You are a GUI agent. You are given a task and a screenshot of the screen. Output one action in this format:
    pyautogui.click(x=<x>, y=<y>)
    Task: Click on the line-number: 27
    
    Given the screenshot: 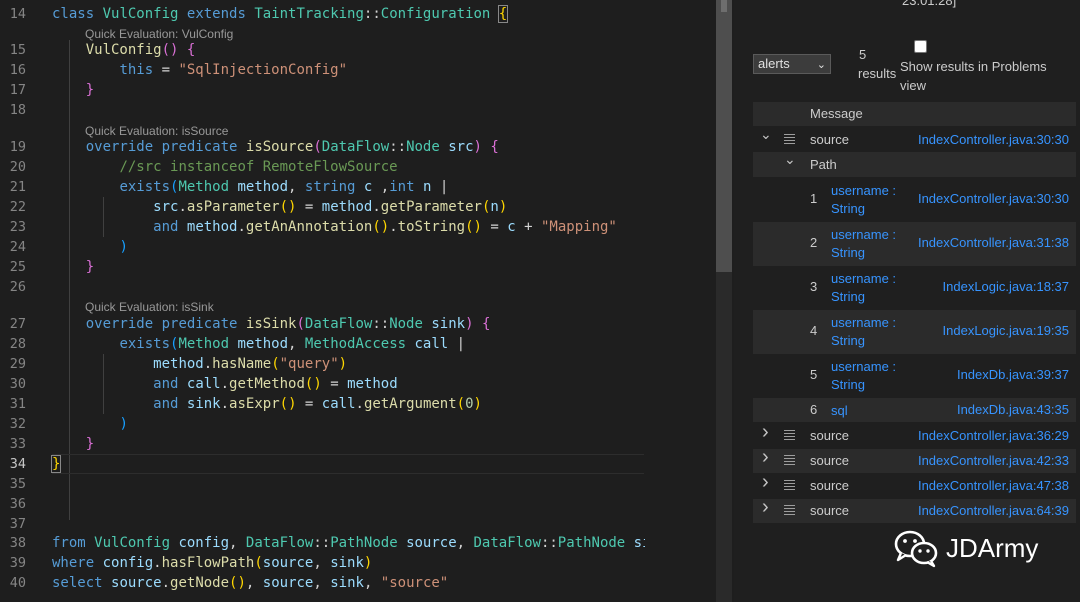 What is the action you would take?
    pyautogui.click(x=17, y=324)
    